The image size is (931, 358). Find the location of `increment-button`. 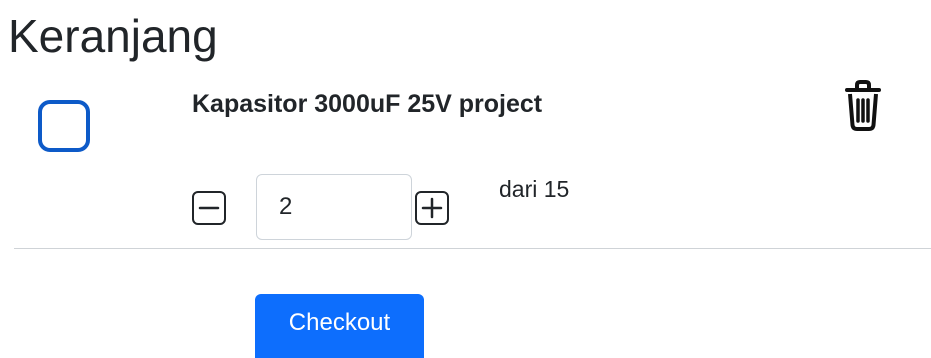

increment-button is located at coordinates (432, 208).